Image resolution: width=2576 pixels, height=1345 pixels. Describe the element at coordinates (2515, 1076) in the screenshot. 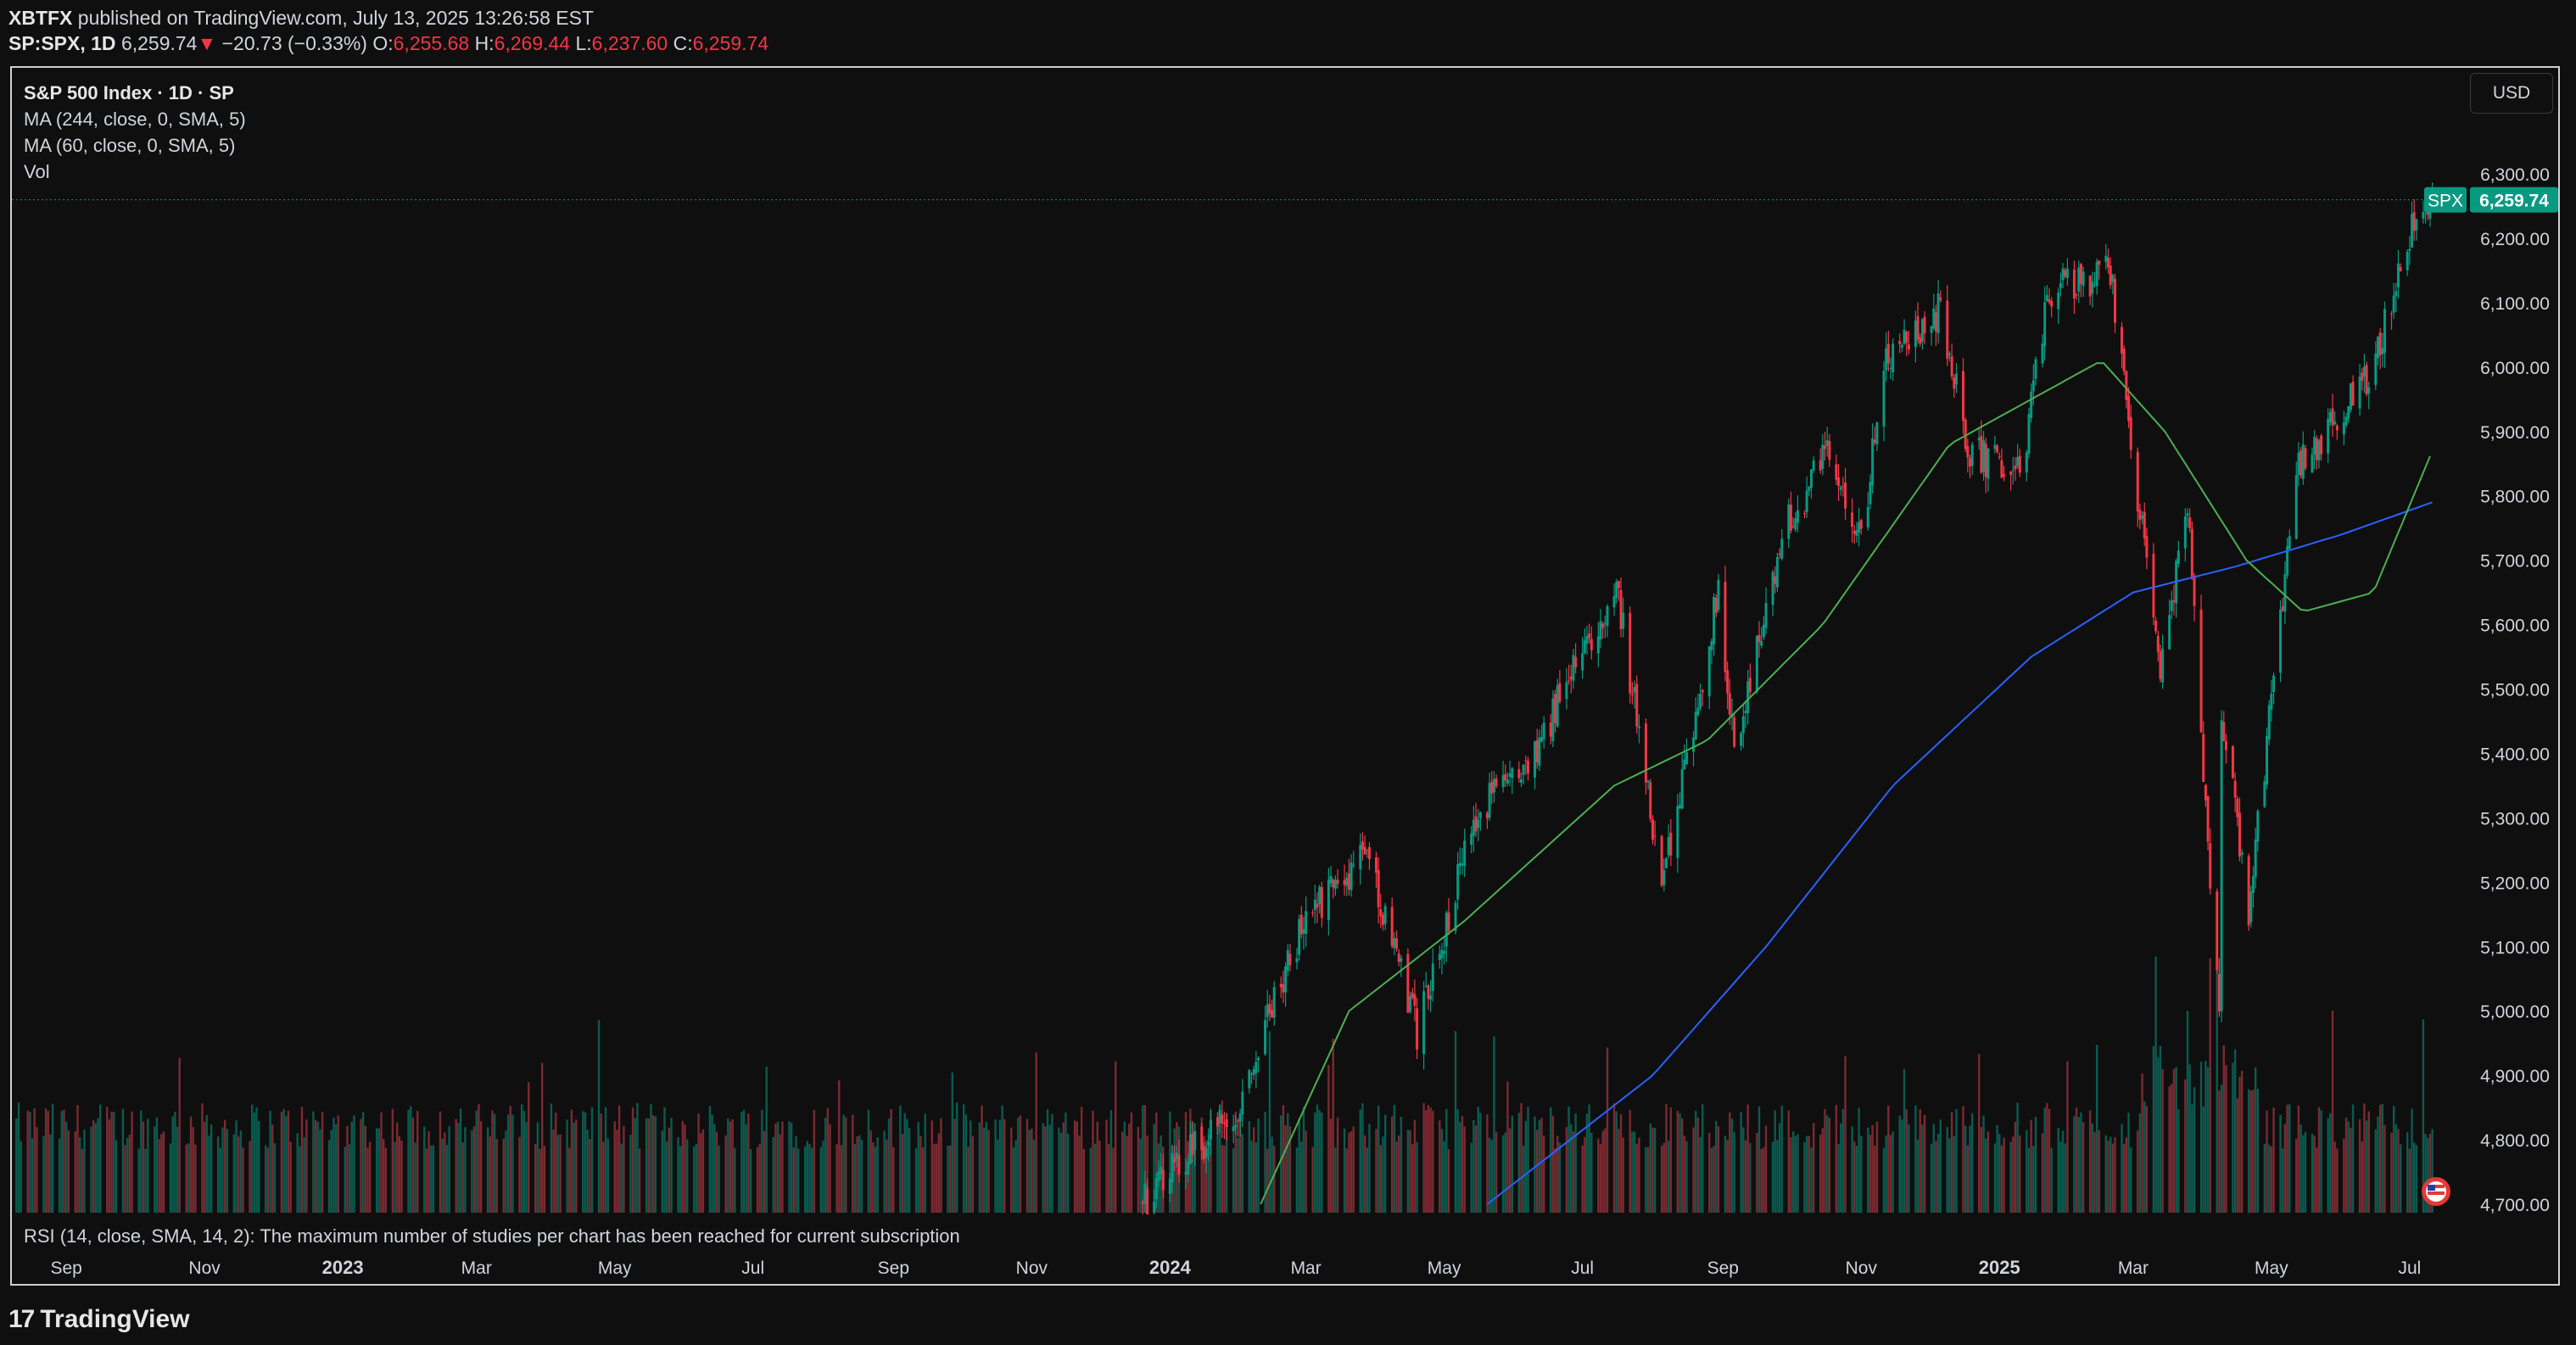

I see `y-tick-label: 4,900.00` at that location.